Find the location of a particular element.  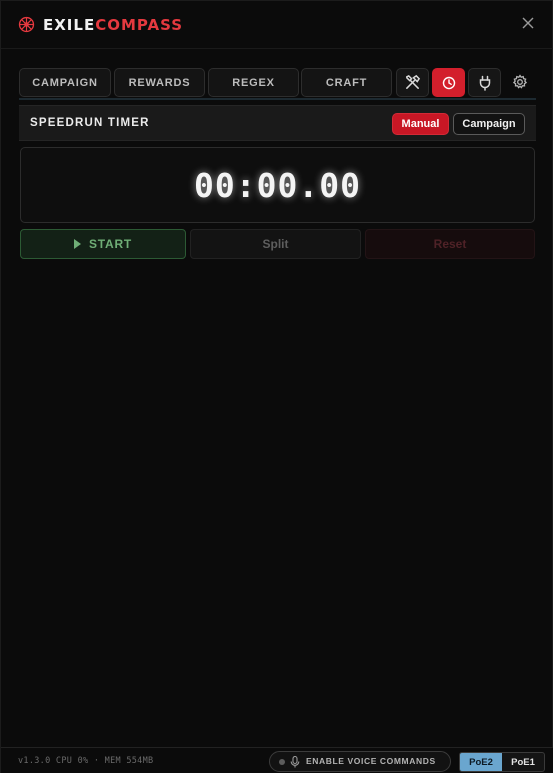

timer-panel: 00:00.00 is located at coordinates (277, 185).